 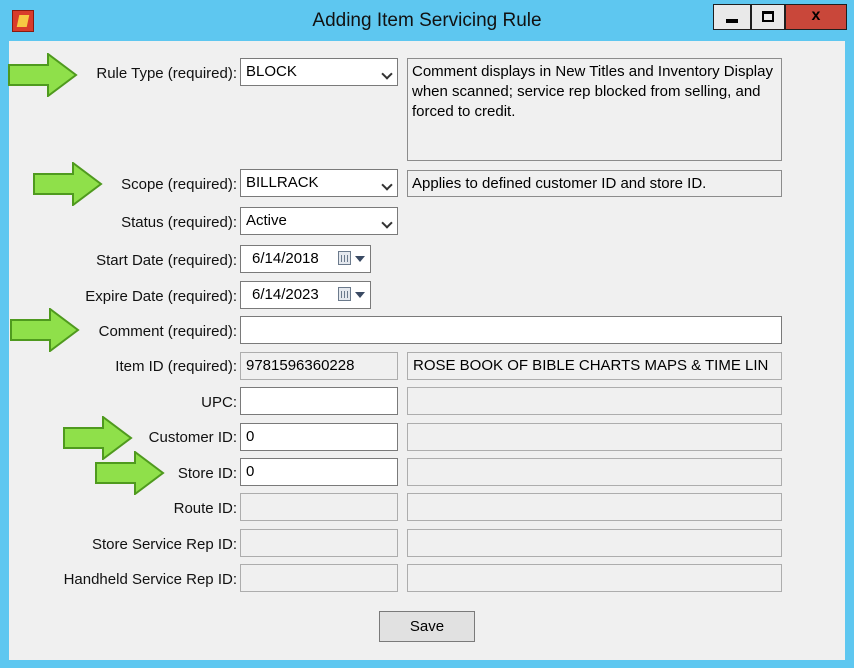 I want to click on expire-date-value: 6/14/2023, so click(x=285, y=294).